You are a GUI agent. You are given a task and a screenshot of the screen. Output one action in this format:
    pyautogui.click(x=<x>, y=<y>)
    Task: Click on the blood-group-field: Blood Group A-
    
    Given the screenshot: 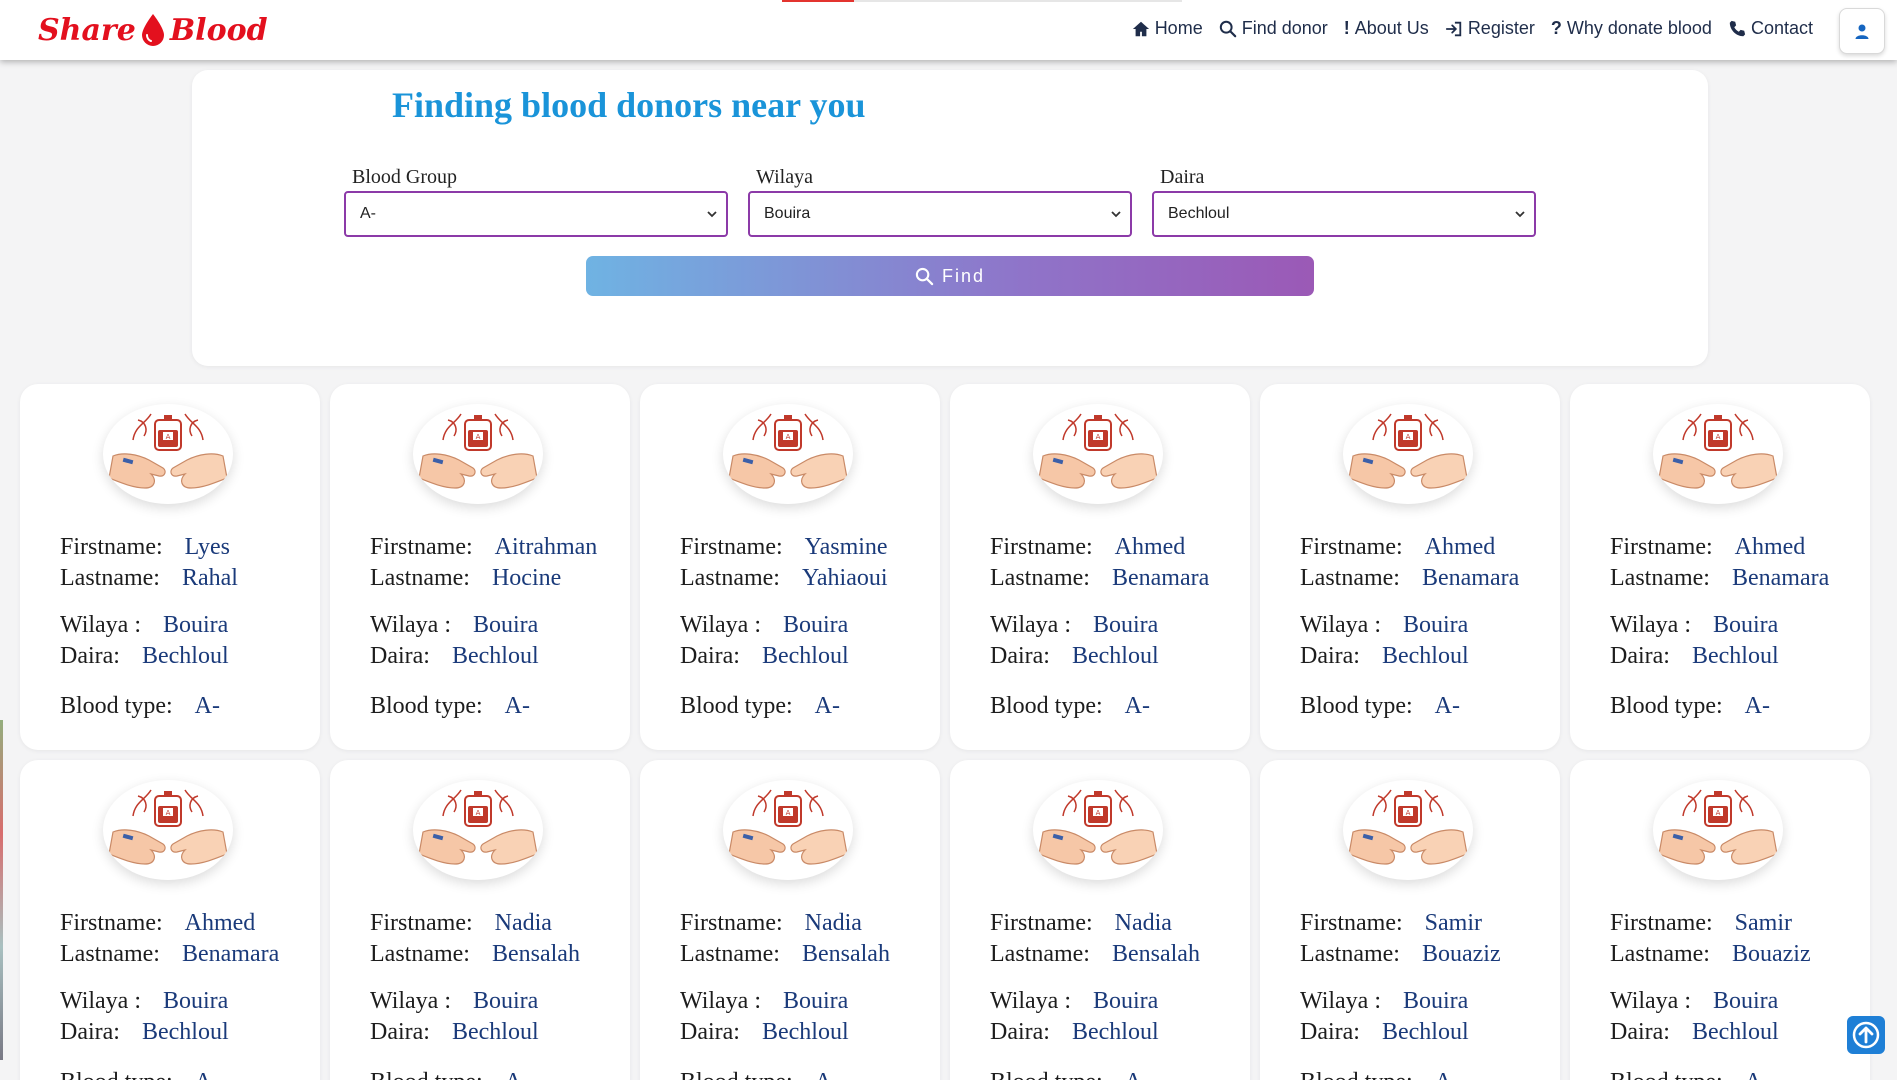 What is the action you would take?
    pyautogui.click(x=536, y=201)
    